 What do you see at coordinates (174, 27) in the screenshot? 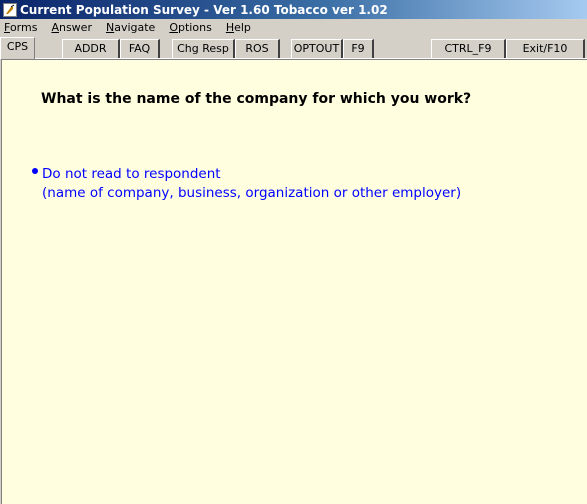
I see `menu-options-accel: O` at bounding box center [174, 27].